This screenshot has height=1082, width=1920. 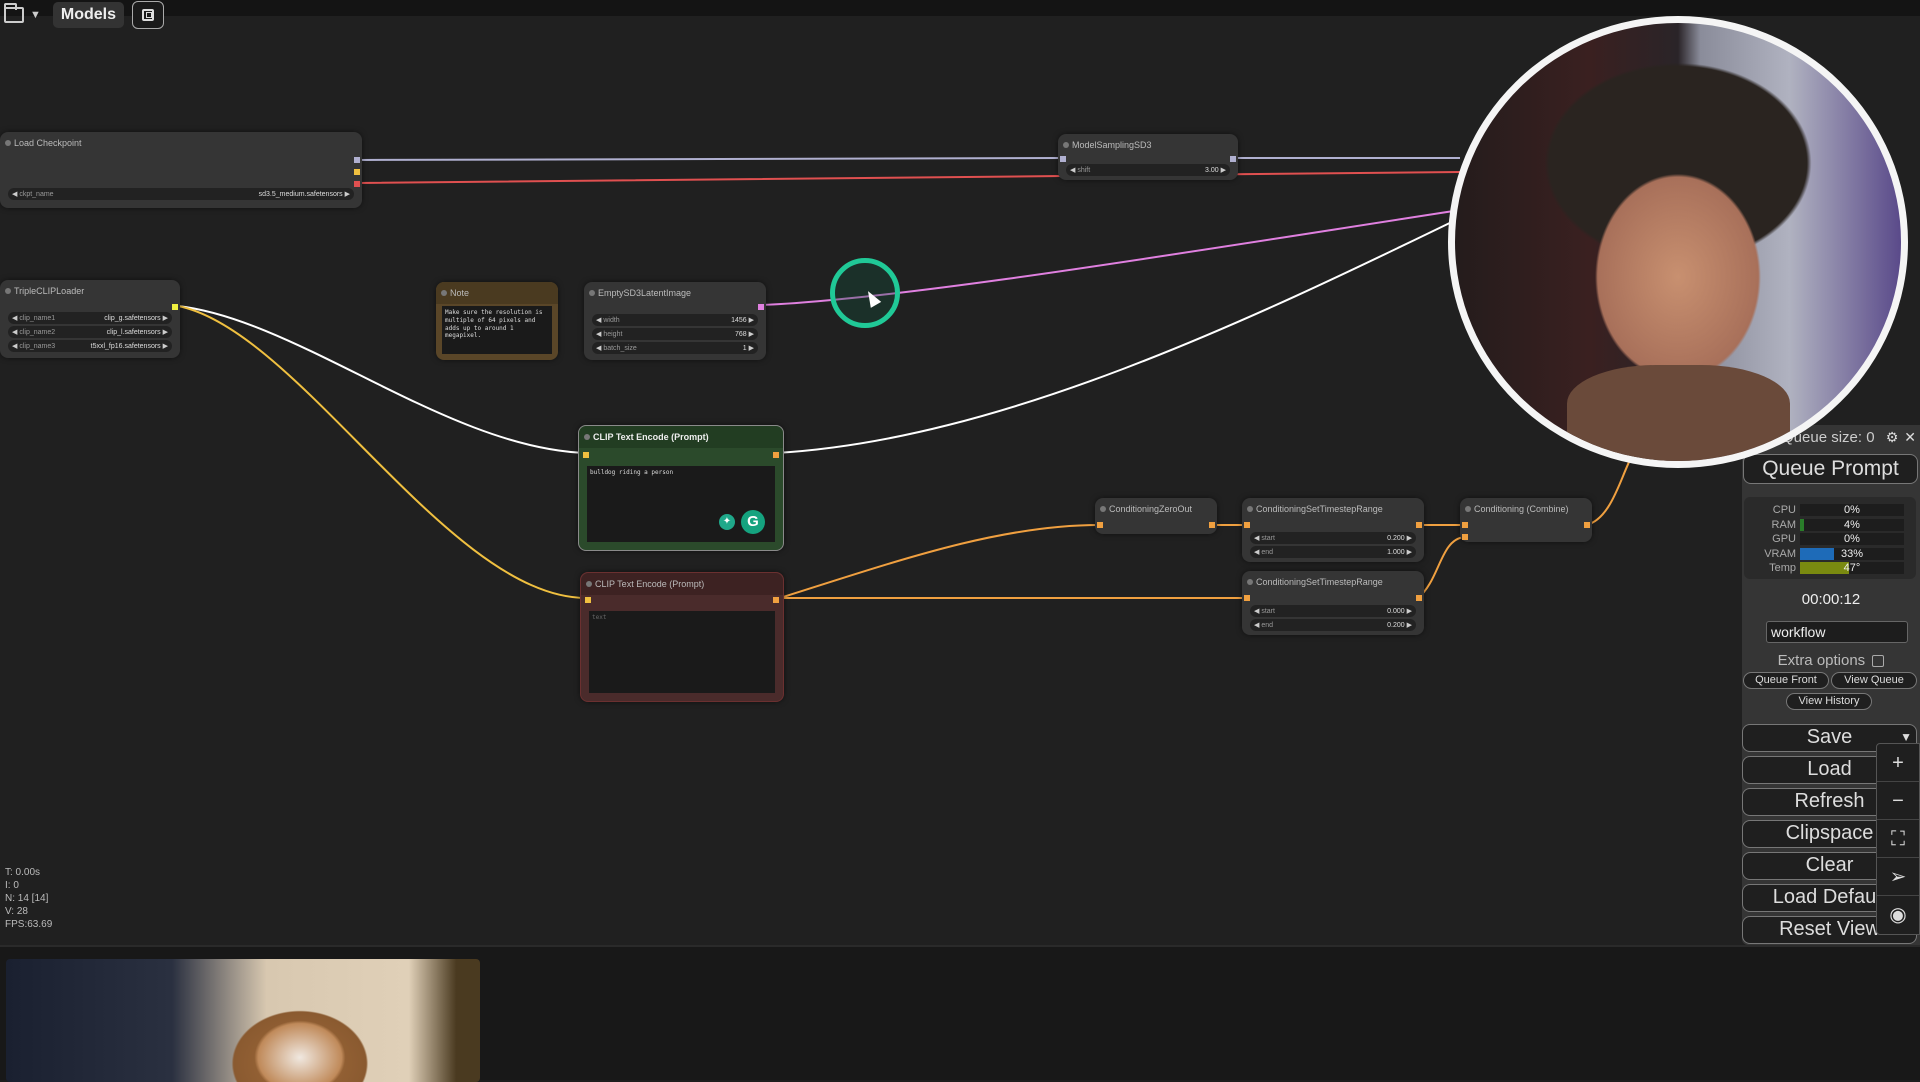 I want to click on widget-width: width 1456, so click(x=675, y=320).